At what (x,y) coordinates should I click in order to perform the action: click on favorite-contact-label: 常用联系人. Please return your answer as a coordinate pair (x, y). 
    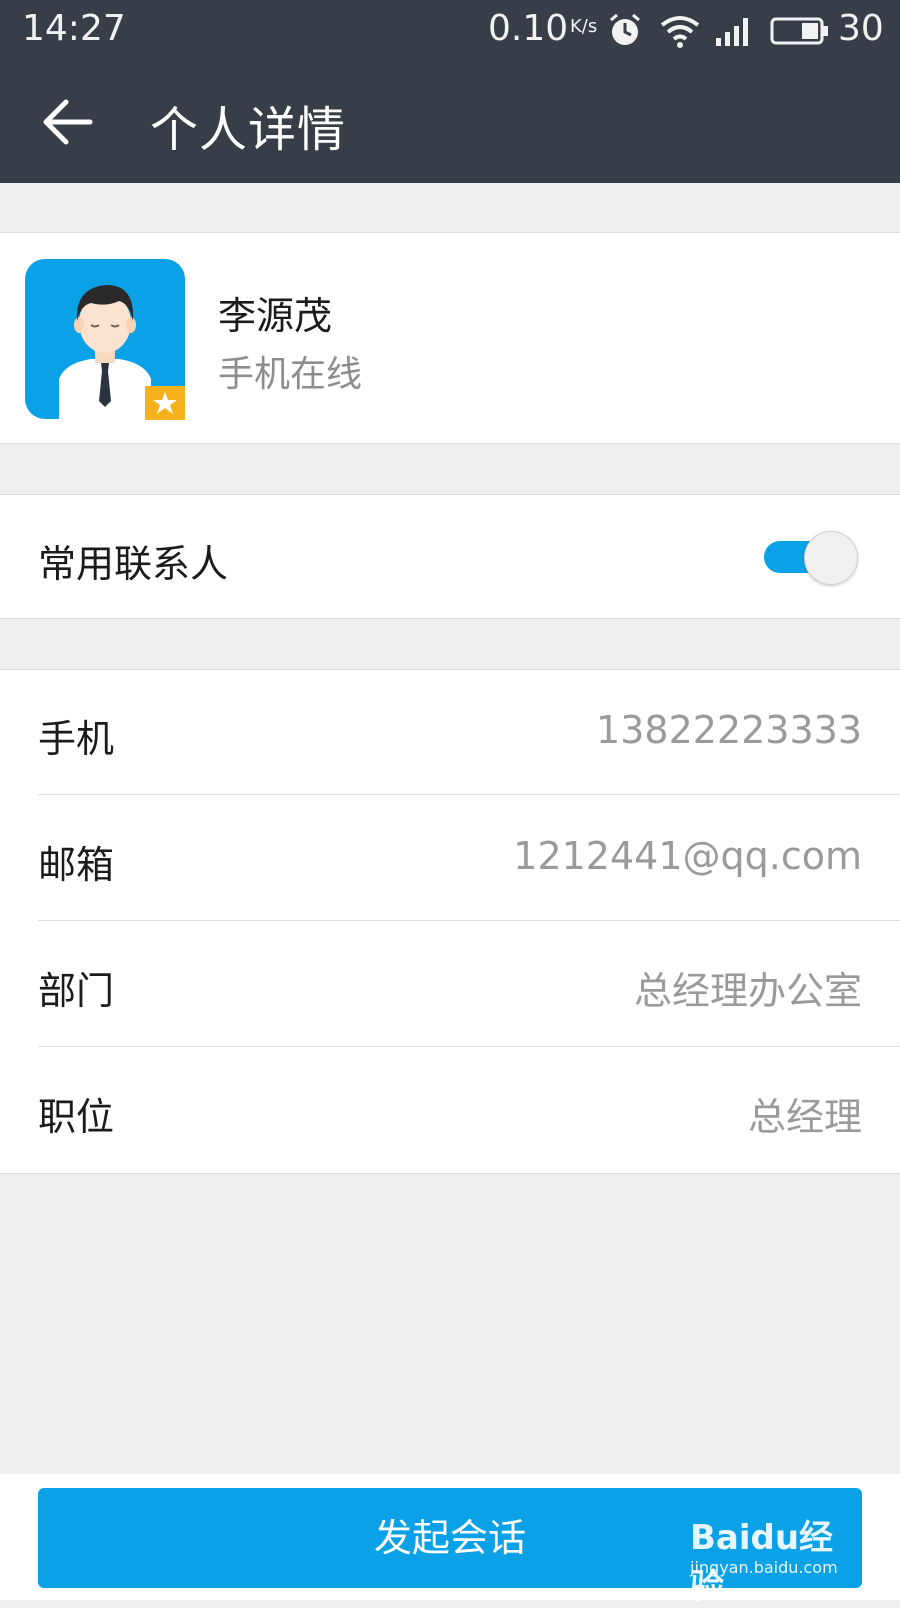
    Looking at the image, I should click on (133, 564).